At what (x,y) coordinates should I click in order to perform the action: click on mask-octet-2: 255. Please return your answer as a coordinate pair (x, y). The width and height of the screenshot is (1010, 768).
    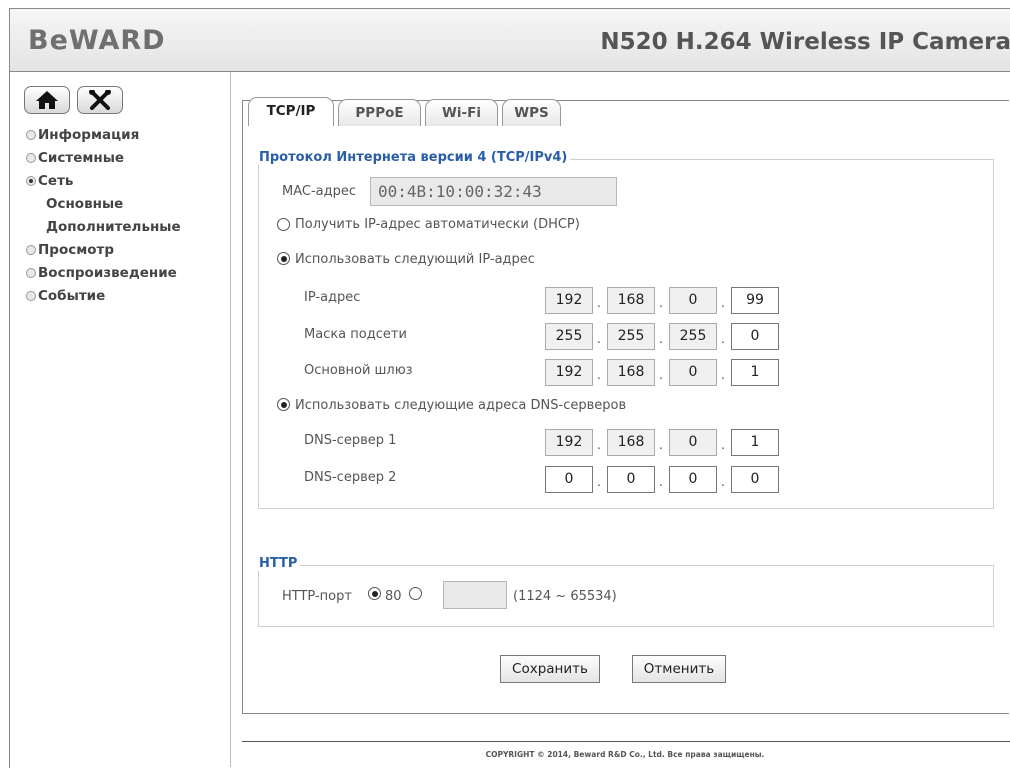
    Looking at the image, I should click on (631, 336).